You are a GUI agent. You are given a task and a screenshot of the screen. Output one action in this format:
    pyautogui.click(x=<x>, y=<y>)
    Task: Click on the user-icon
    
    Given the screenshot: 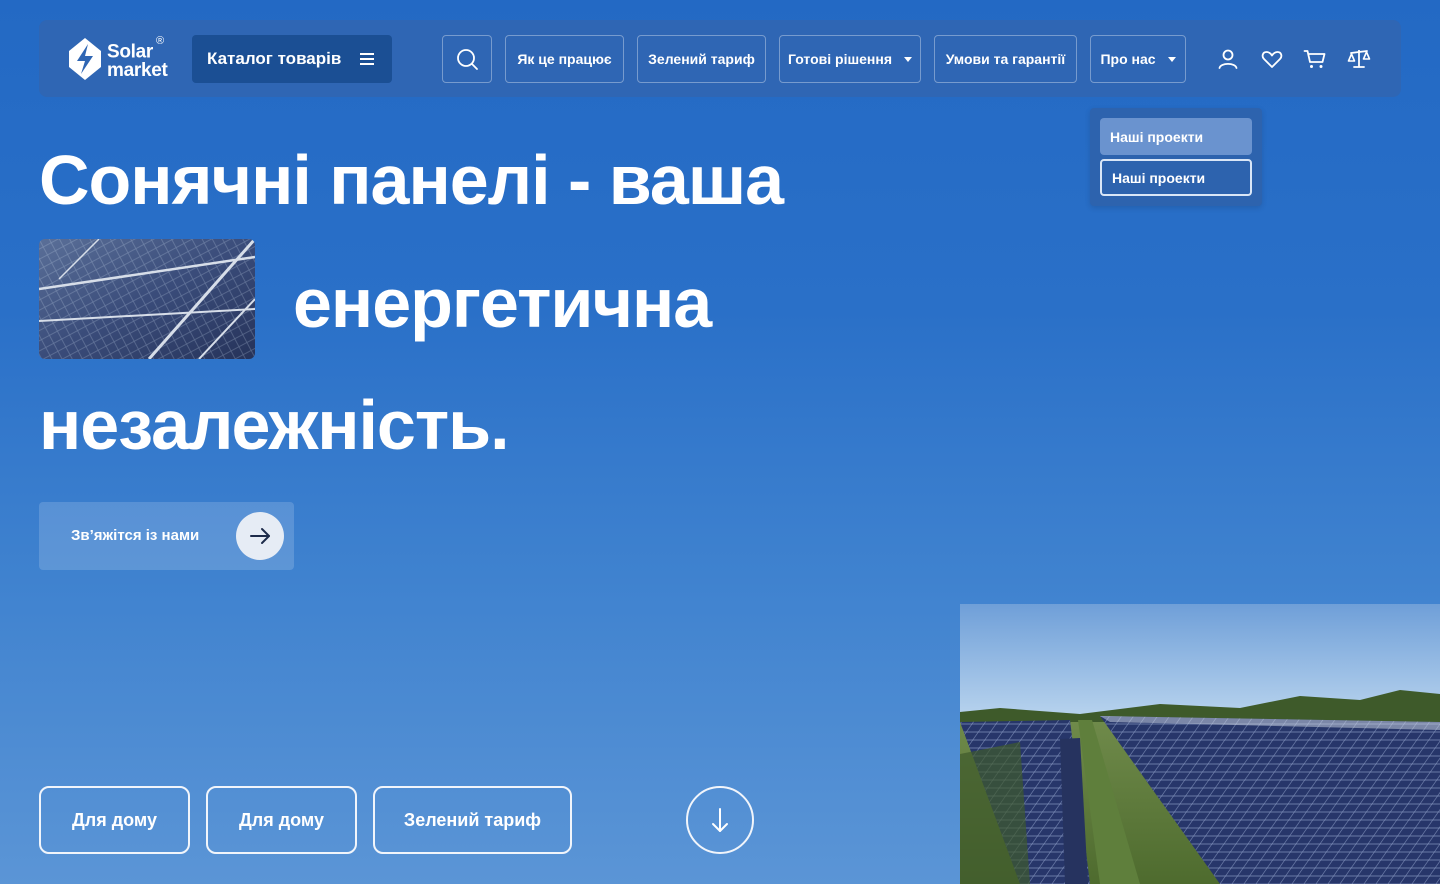 What is the action you would take?
    pyautogui.click(x=1228, y=59)
    